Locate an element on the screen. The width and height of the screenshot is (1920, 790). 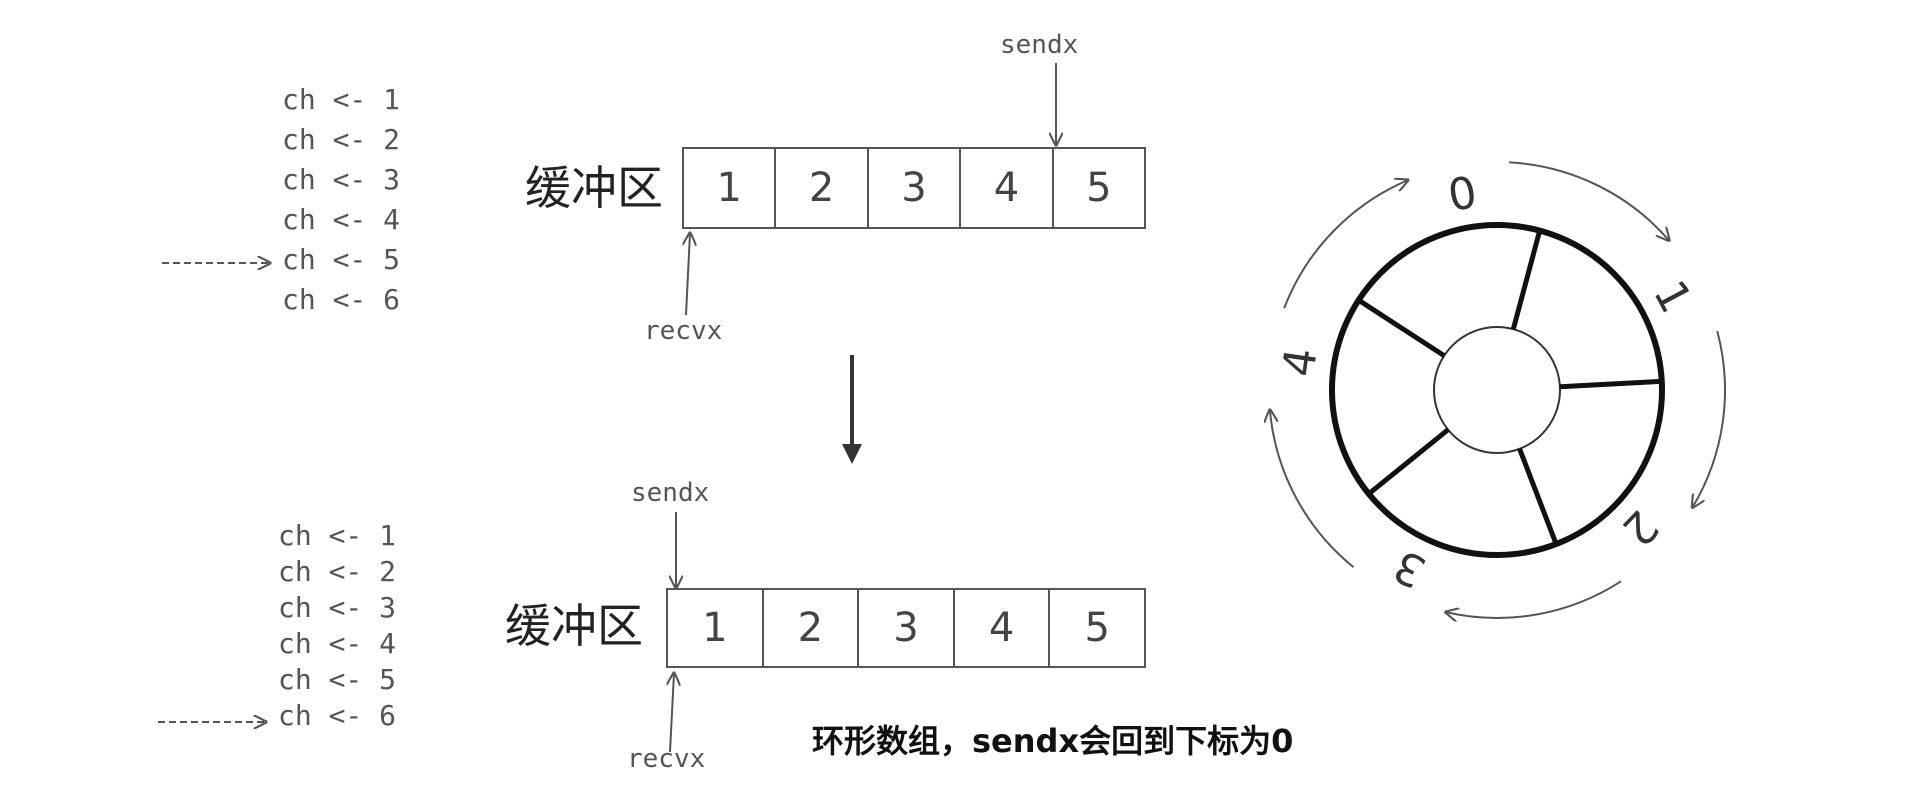
buffer-label-top: 缓冲区 is located at coordinates (594, 188).